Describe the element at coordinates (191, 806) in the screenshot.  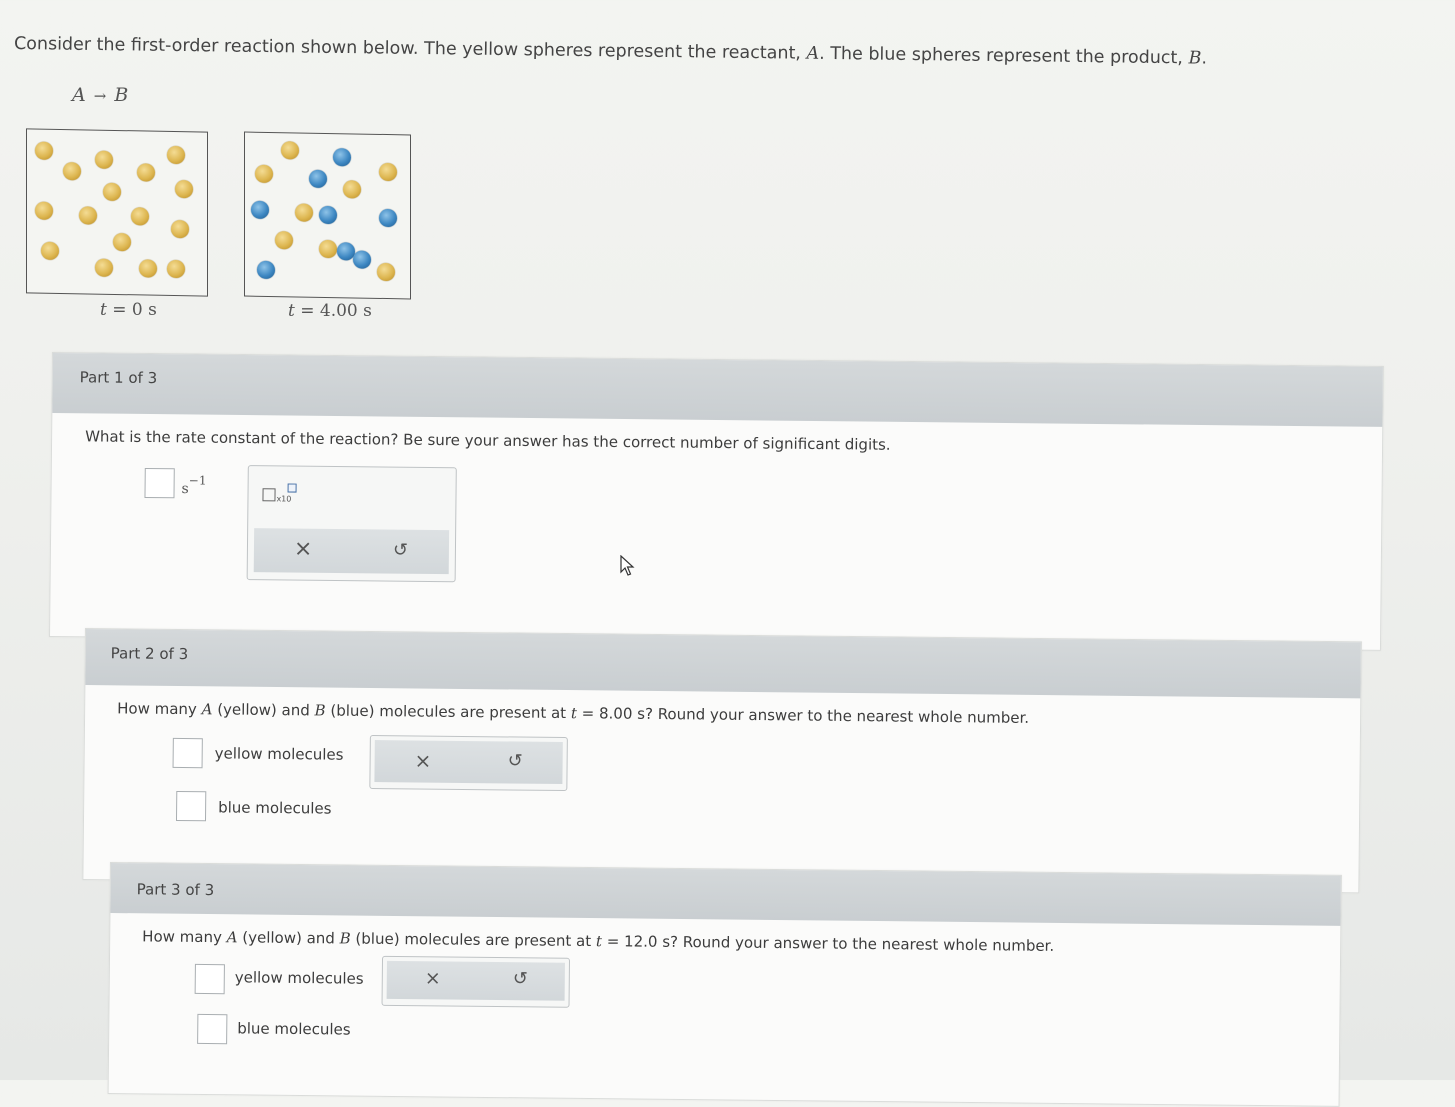
I see `part-2-blue-input` at that location.